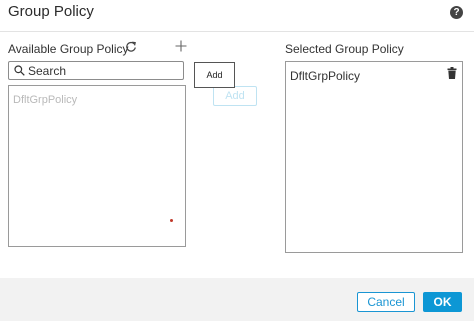 The height and width of the screenshot is (321, 474). What do you see at coordinates (51, 11) in the screenshot?
I see `dialog-title: Group Policy` at bounding box center [51, 11].